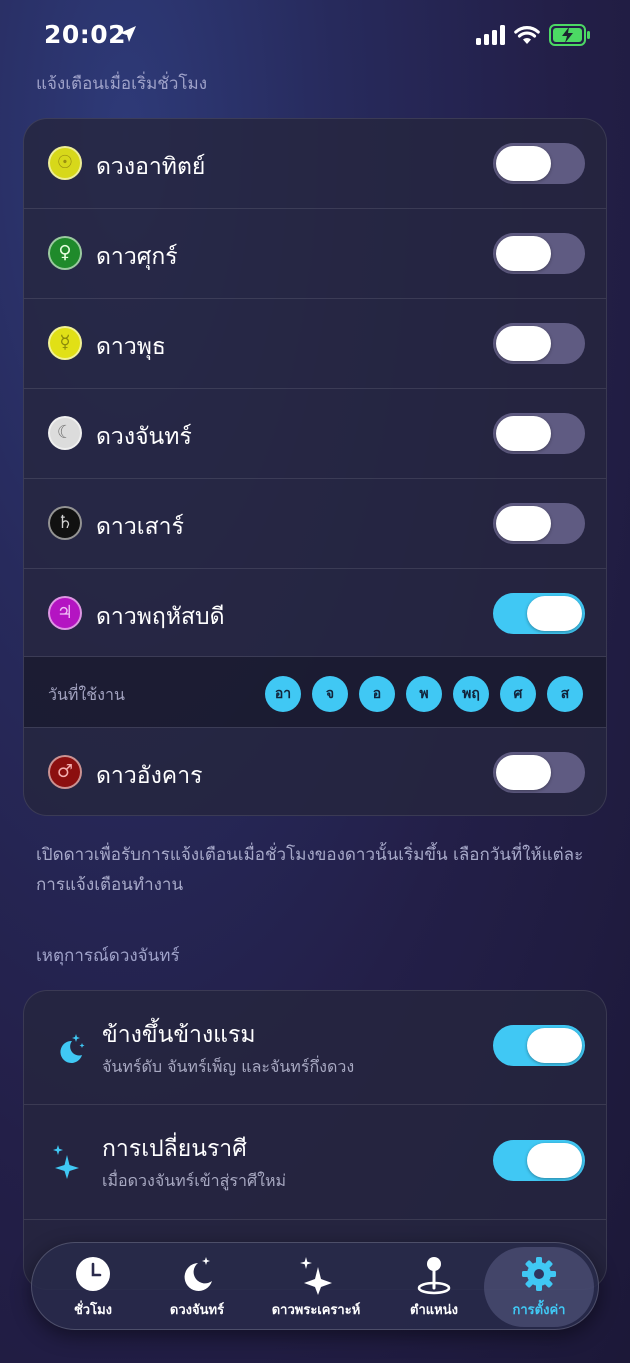 The height and width of the screenshot is (1363, 630). What do you see at coordinates (315, 613) in the screenshot?
I see `planet-row-jupiter: ♃ ดาวพฤหัสบดี` at bounding box center [315, 613].